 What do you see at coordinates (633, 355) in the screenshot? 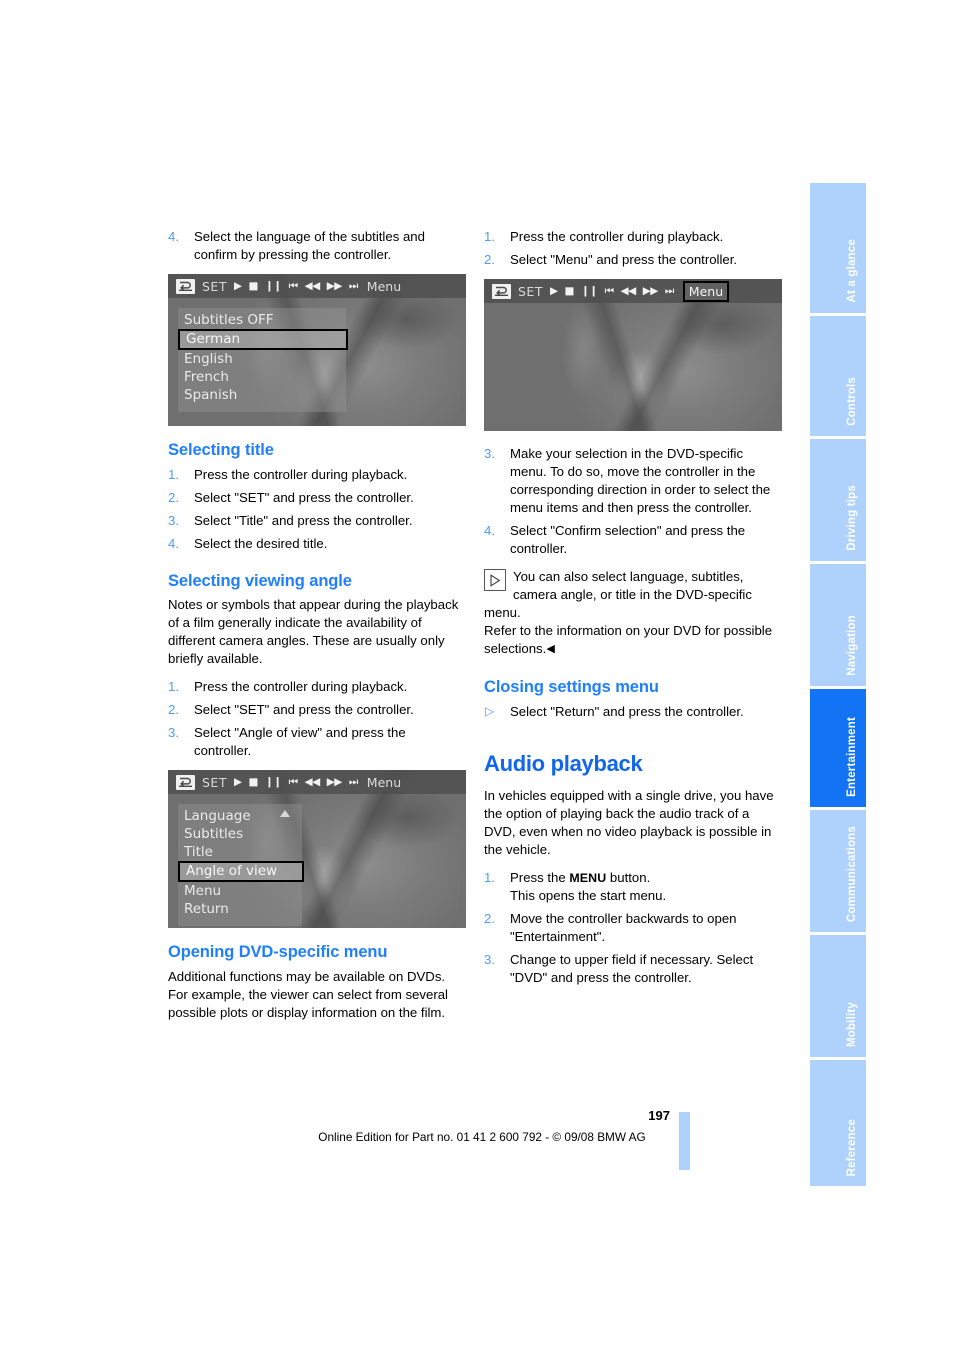
I see `dvd-screenshot-menu-selected: SET ▶ ■ ❙❙ ⏮ ◀◀ ▶▶ ⏭ Menu Small Letters` at bounding box center [633, 355].